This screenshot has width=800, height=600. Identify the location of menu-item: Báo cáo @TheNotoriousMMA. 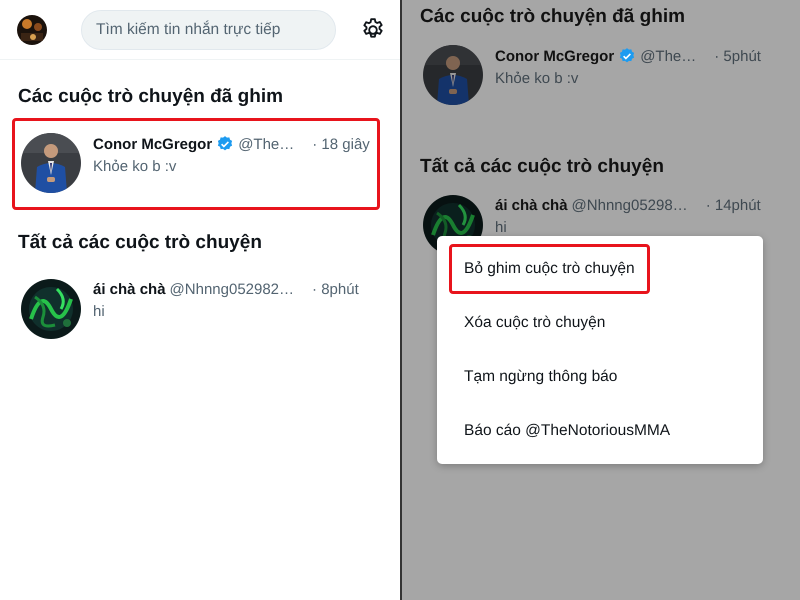
(567, 431).